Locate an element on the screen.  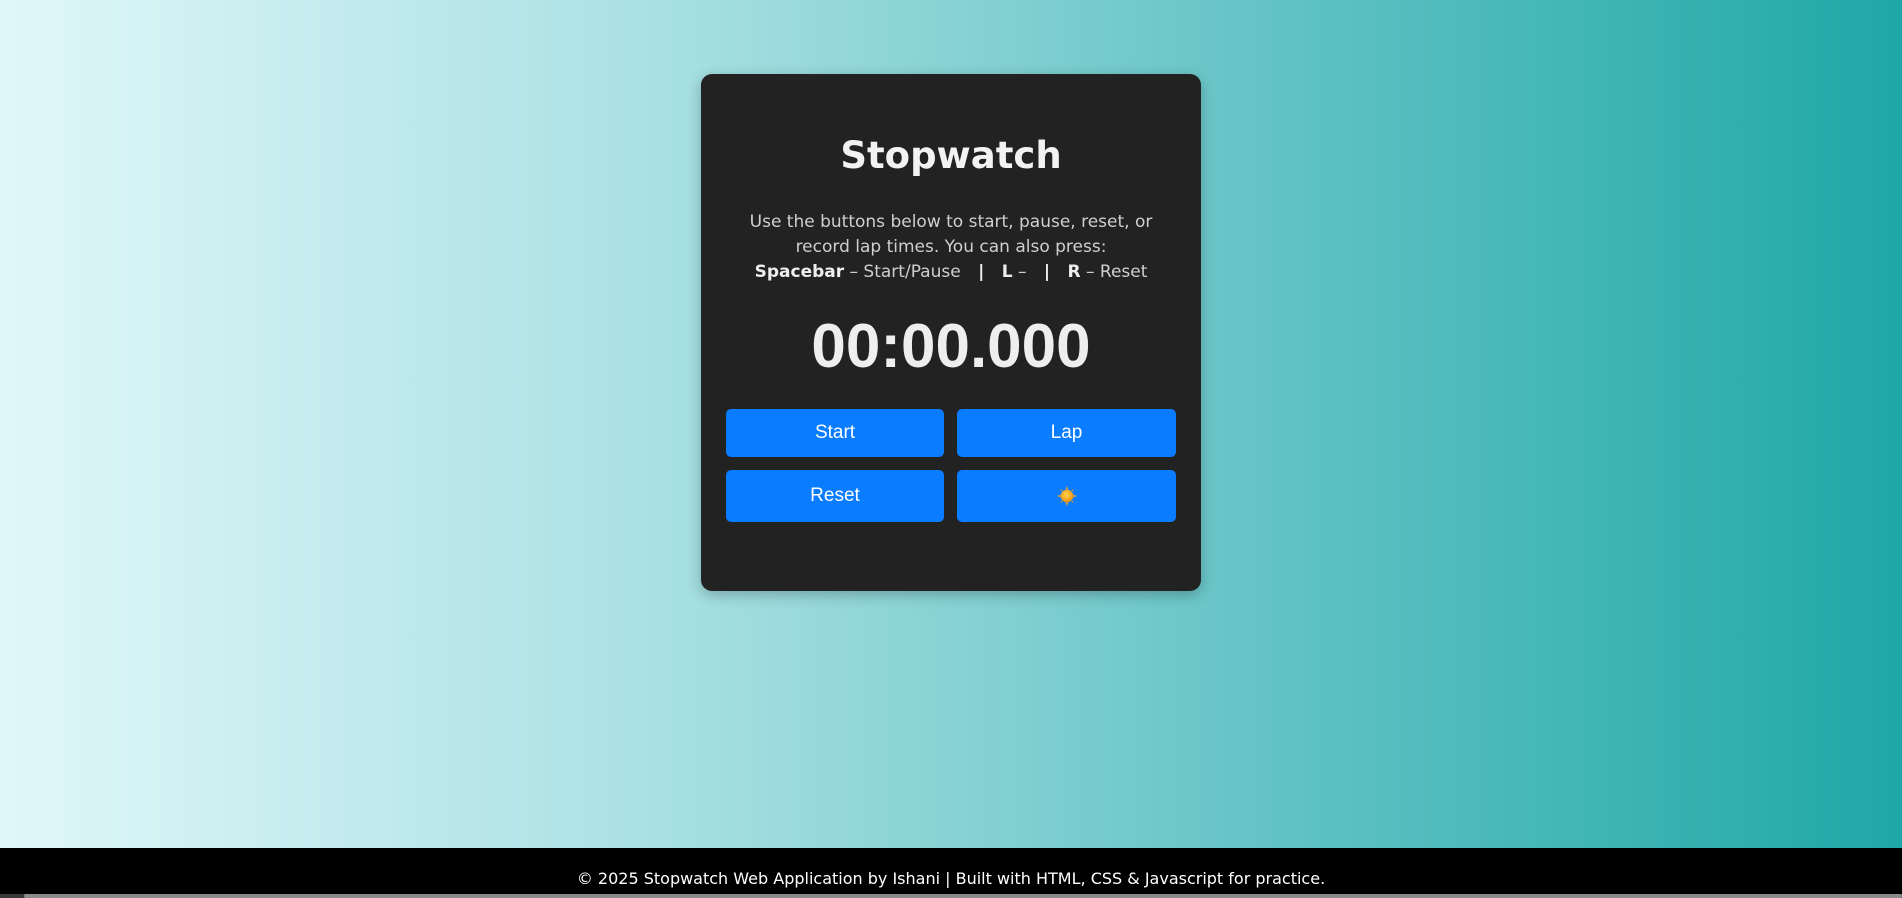
sun-icon is located at coordinates (1066, 496).